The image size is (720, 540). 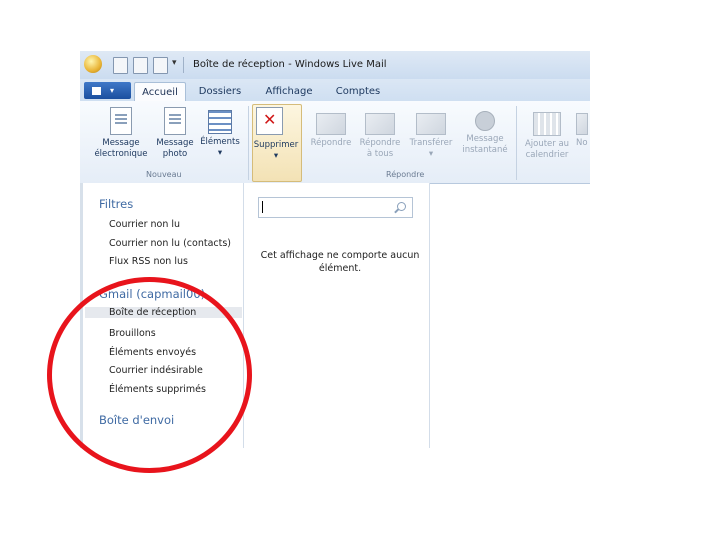 I want to click on reply-label: Répondre, so click(x=331, y=143).